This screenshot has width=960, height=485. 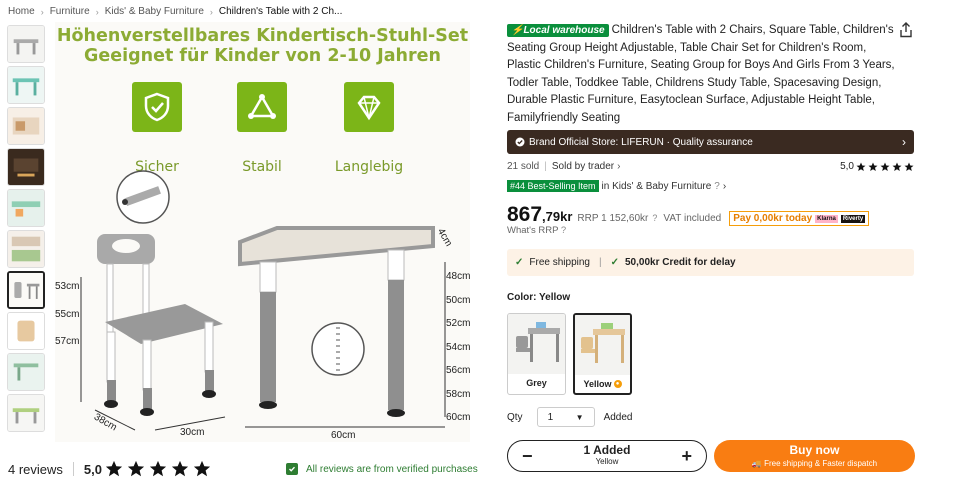 What do you see at coordinates (458, 394) in the screenshot?
I see `table-dim-58: 58cm` at bounding box center [458, 394].